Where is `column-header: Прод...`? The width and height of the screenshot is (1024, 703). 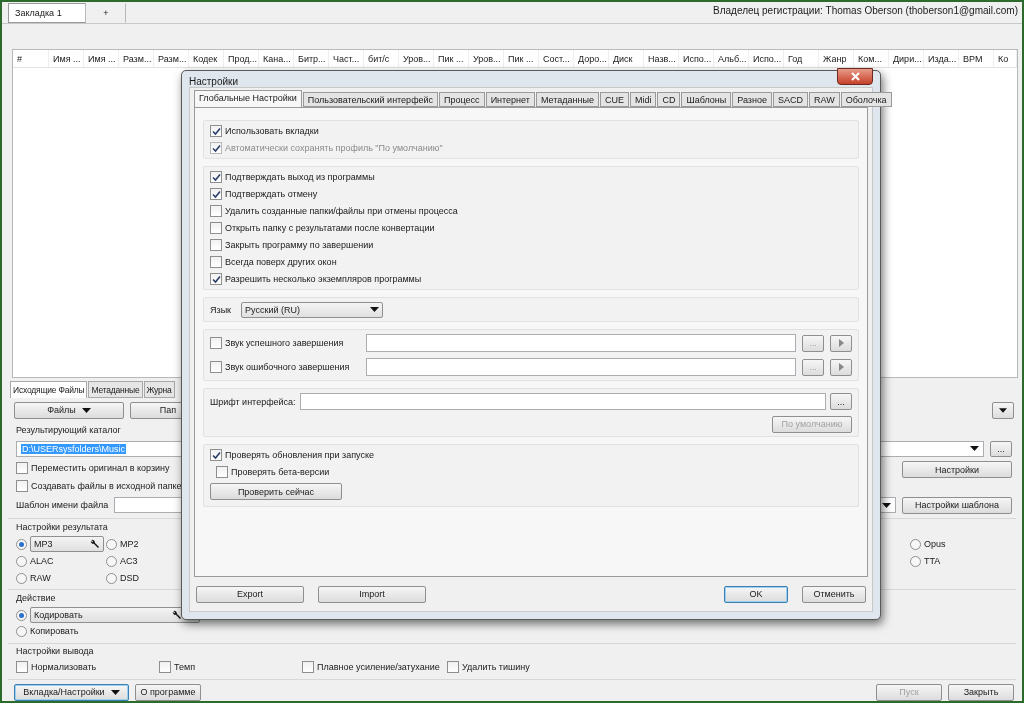
column-header: Прод... is located at coordinates (241, 59).